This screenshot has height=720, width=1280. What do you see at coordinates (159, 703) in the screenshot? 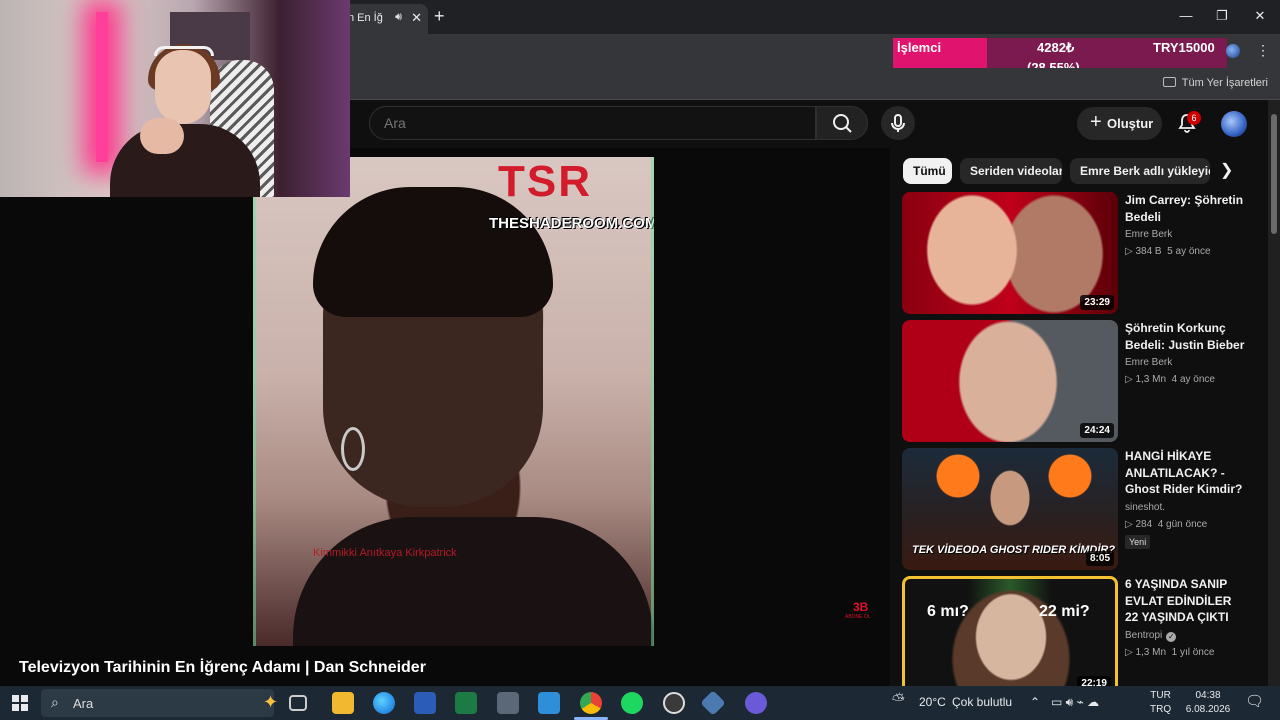
I see `taskbar-search: ⌕ Ara ✦` at bounding box center [159, 703].